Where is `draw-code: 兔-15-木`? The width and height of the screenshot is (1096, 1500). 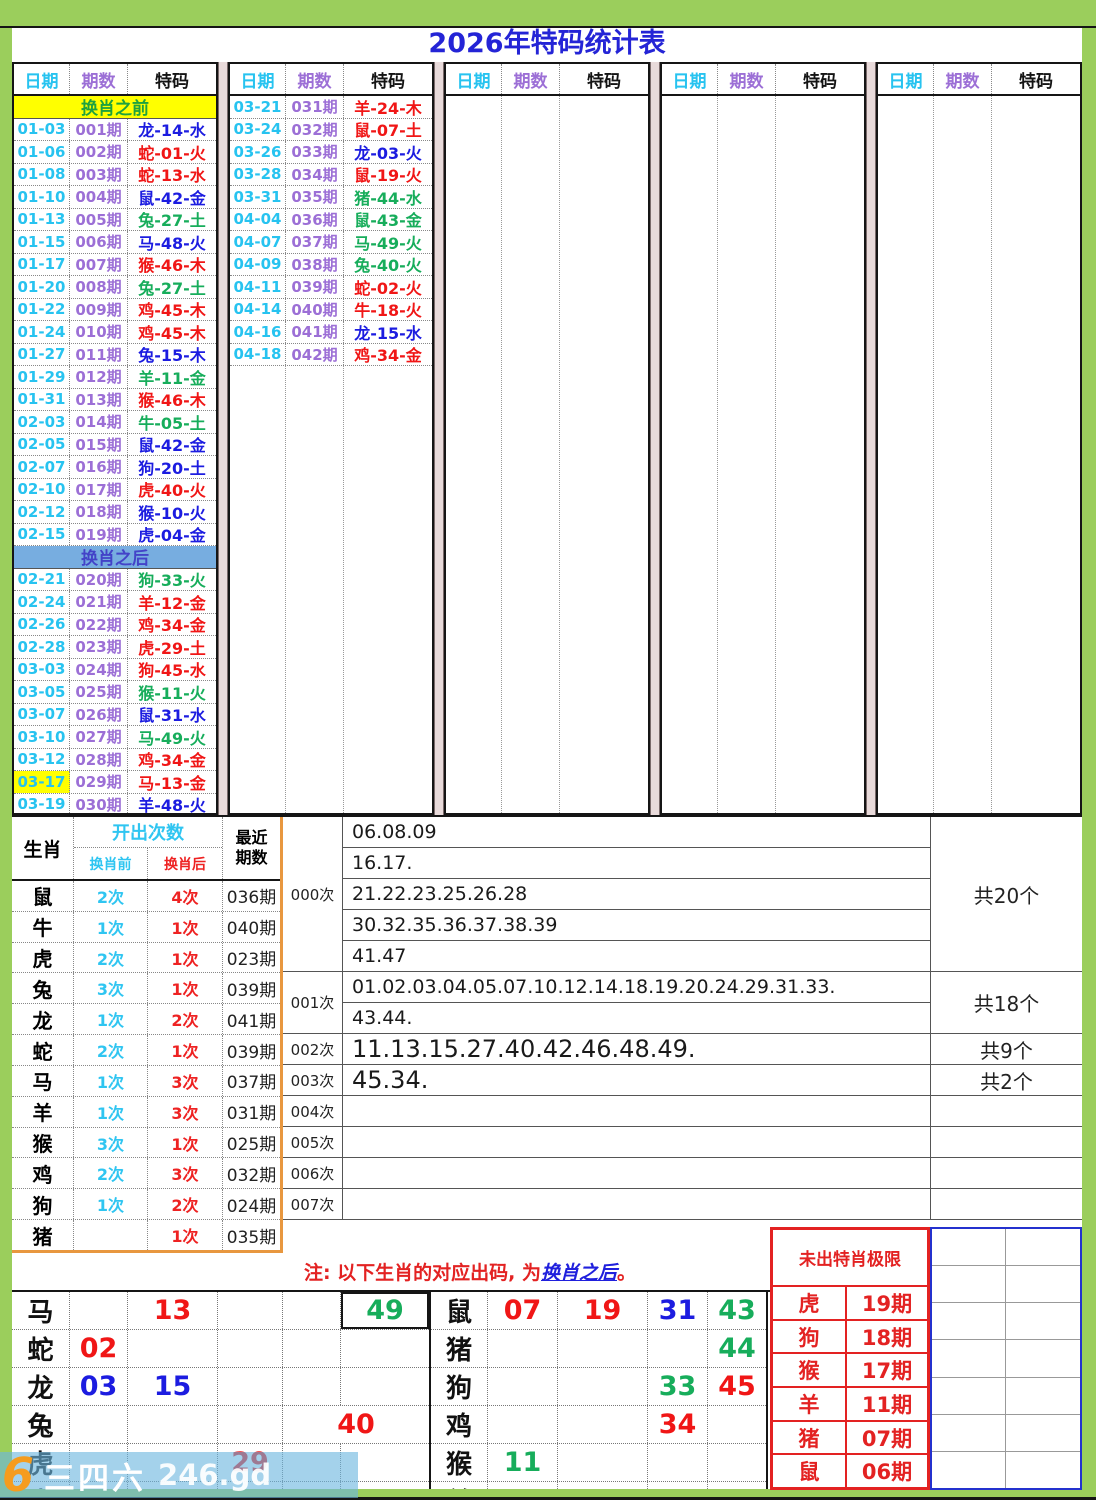 draw-code: 兔-15-木 is located at coordinates (172, 356).